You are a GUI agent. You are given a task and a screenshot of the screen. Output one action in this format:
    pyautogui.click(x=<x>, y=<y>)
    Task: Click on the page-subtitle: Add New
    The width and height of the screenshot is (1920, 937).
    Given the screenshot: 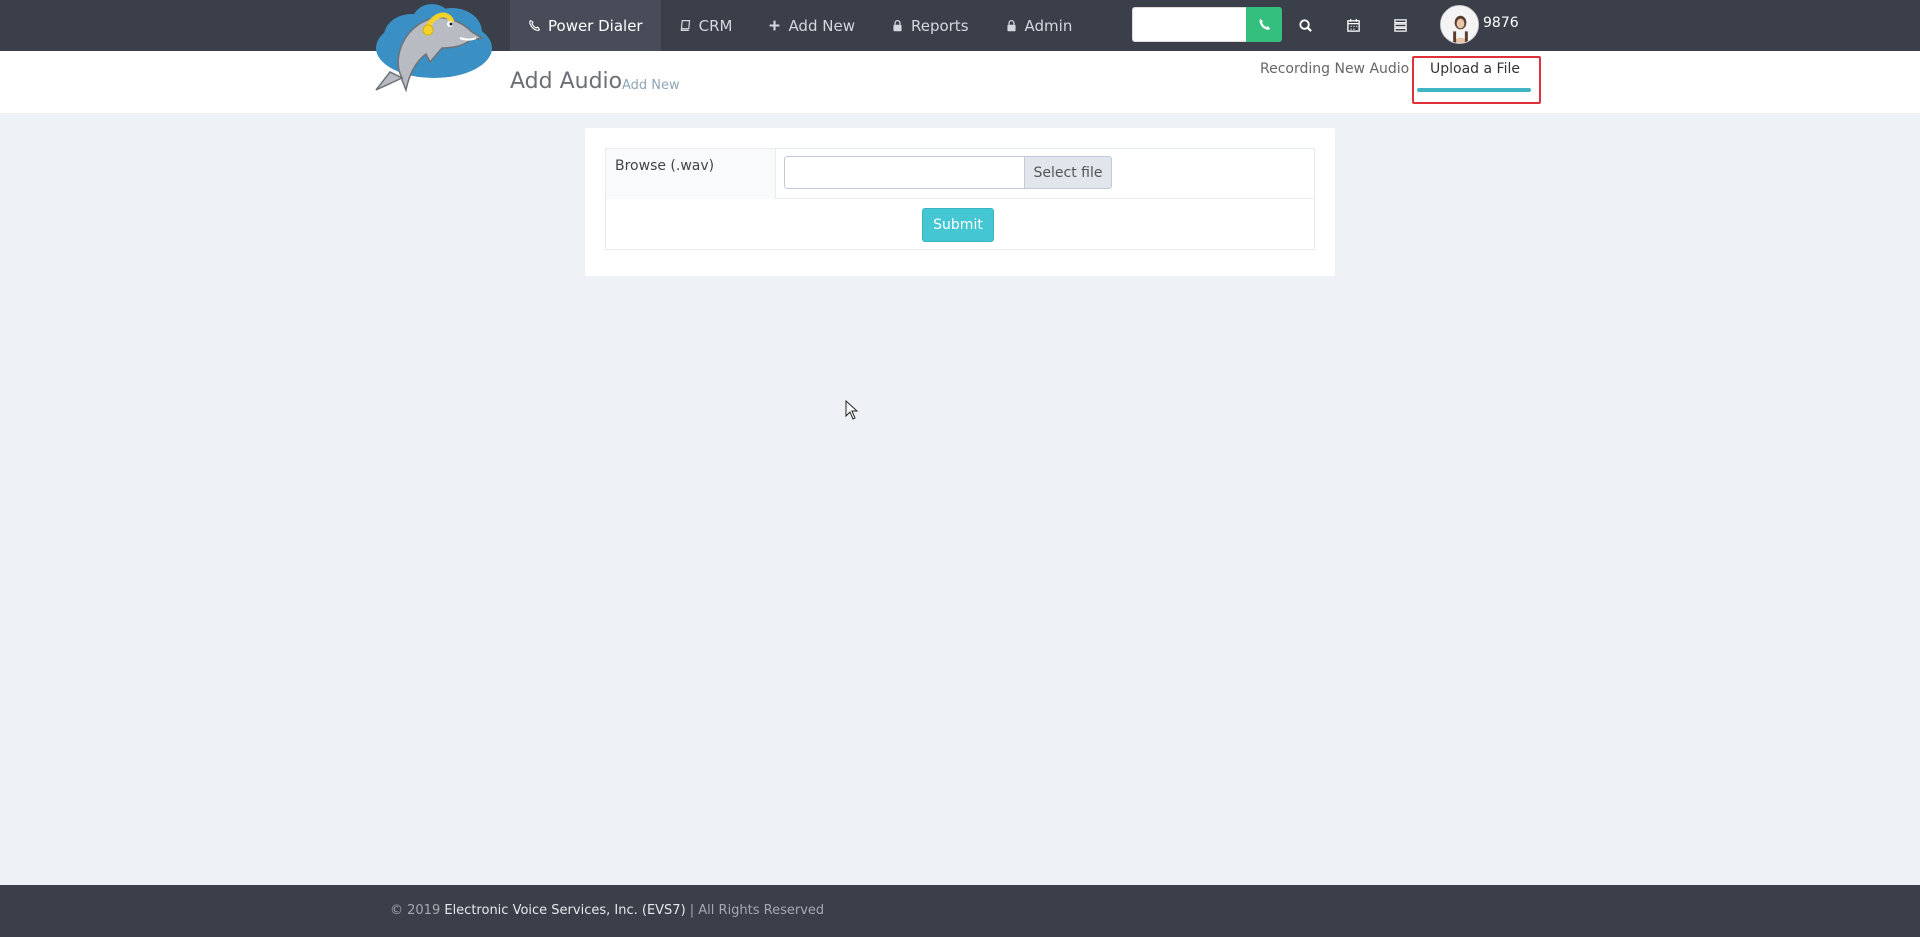 What is the action you would take?
    pyautogui.click(x=651, y=85)
    